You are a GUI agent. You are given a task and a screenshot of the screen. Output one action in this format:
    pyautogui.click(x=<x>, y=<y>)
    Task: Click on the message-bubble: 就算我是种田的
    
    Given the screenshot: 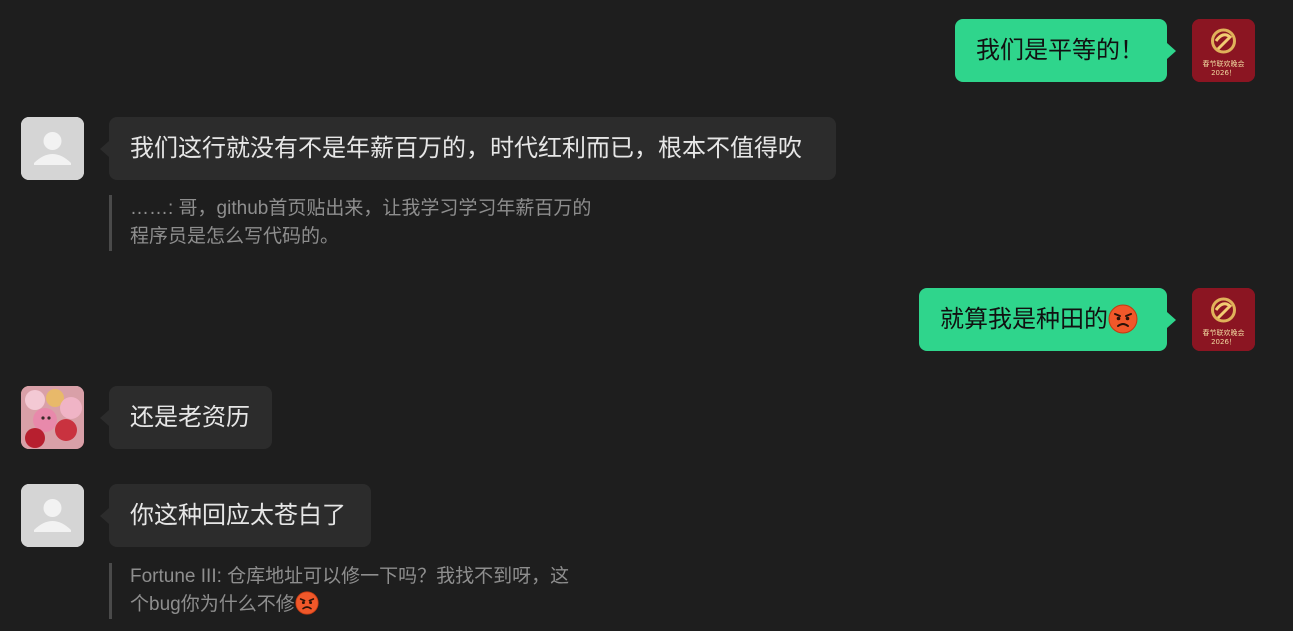 What is the action you would take?
    pyautogui.click(x=1047, y=319)
    